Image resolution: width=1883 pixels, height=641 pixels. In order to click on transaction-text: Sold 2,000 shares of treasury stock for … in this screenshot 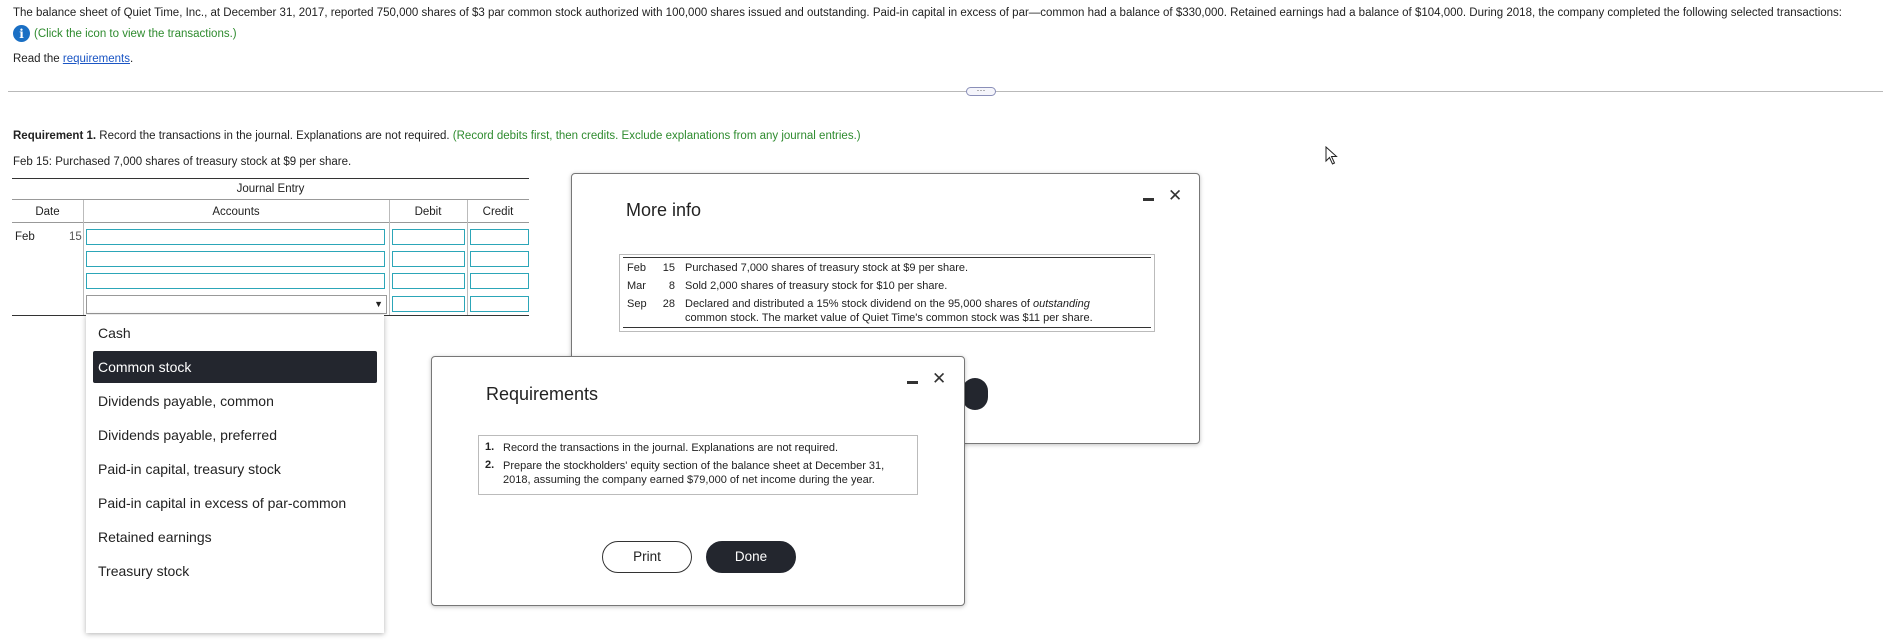, I will do `click(816, 286)`.